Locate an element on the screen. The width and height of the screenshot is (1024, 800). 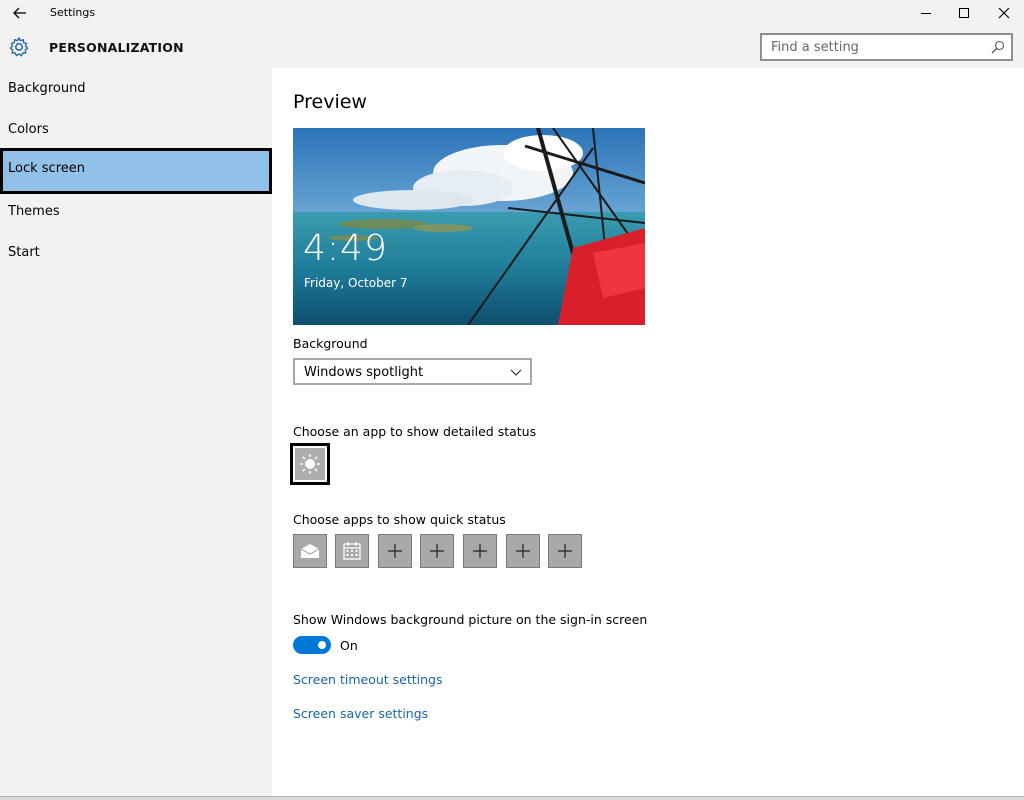
page-header: PERSONALIZATION Find a setting is located at coordinates (512, 47).